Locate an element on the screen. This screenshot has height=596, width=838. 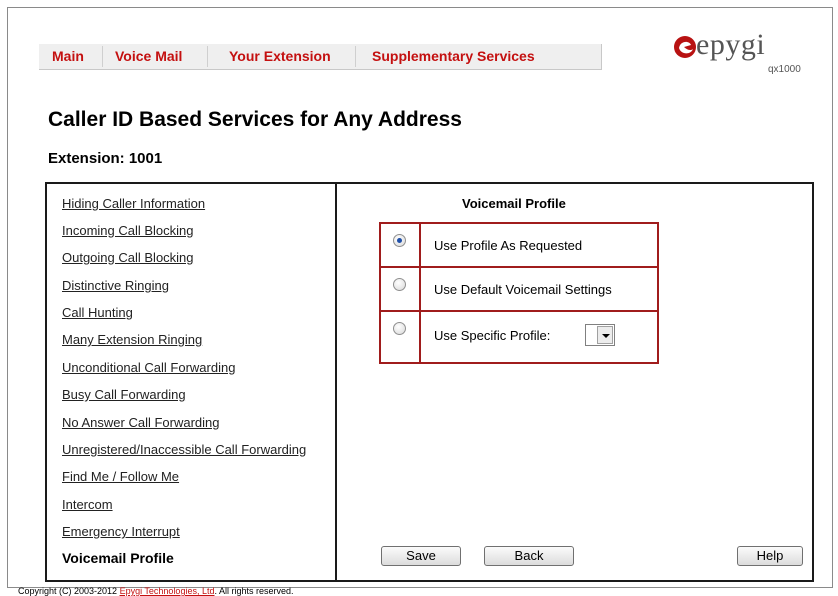
logo-swirl-icon is located at coordinates (685, 47).